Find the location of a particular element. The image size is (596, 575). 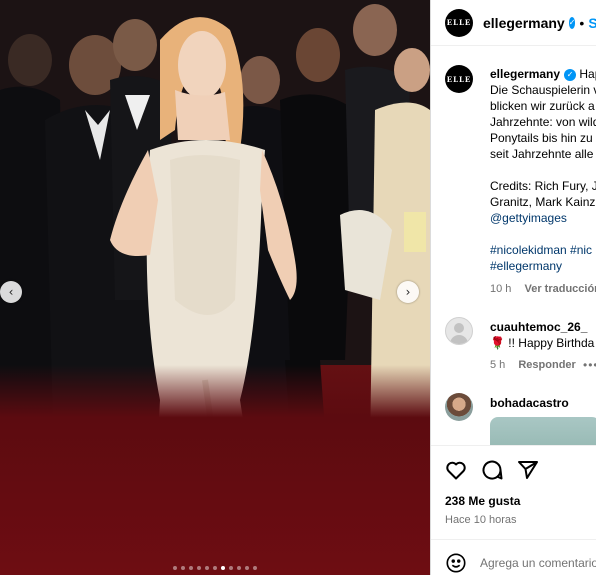

add-comment-bar is located at coordinates (513, 557).